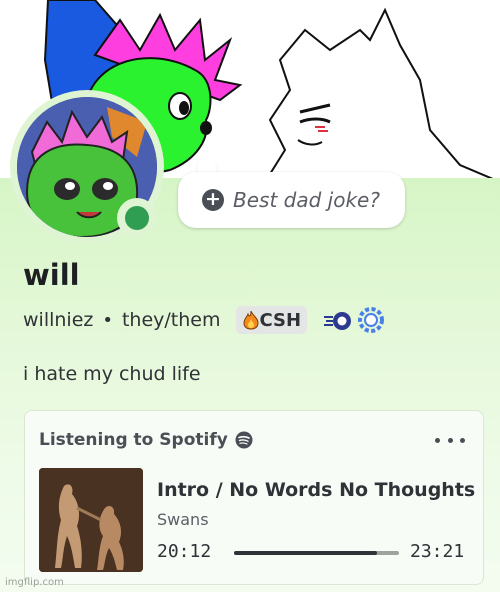 The image size is (500, 592). I want to click on spotify-icon, so click(244, 440).